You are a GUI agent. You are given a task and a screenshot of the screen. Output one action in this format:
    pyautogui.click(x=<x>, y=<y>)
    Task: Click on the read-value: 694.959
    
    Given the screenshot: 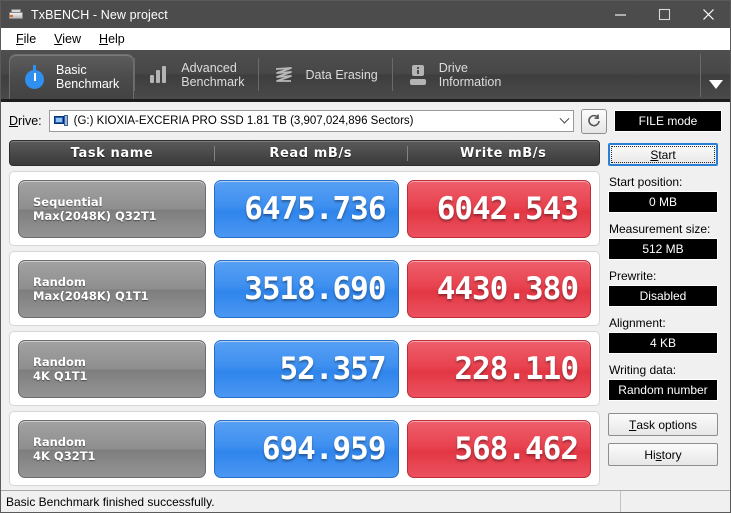 What is the action you would take?
    pyautogui.click(x=306, y=448)
    